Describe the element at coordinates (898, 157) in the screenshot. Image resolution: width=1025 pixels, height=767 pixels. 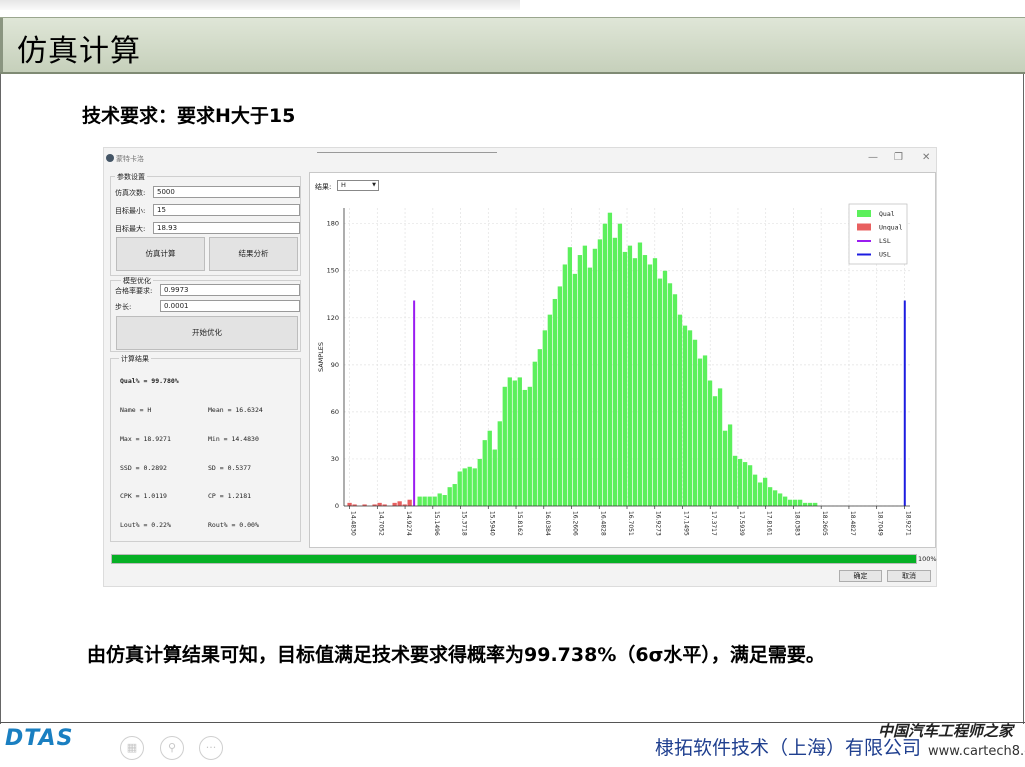
I see `maximize-button: ❐` at that location.